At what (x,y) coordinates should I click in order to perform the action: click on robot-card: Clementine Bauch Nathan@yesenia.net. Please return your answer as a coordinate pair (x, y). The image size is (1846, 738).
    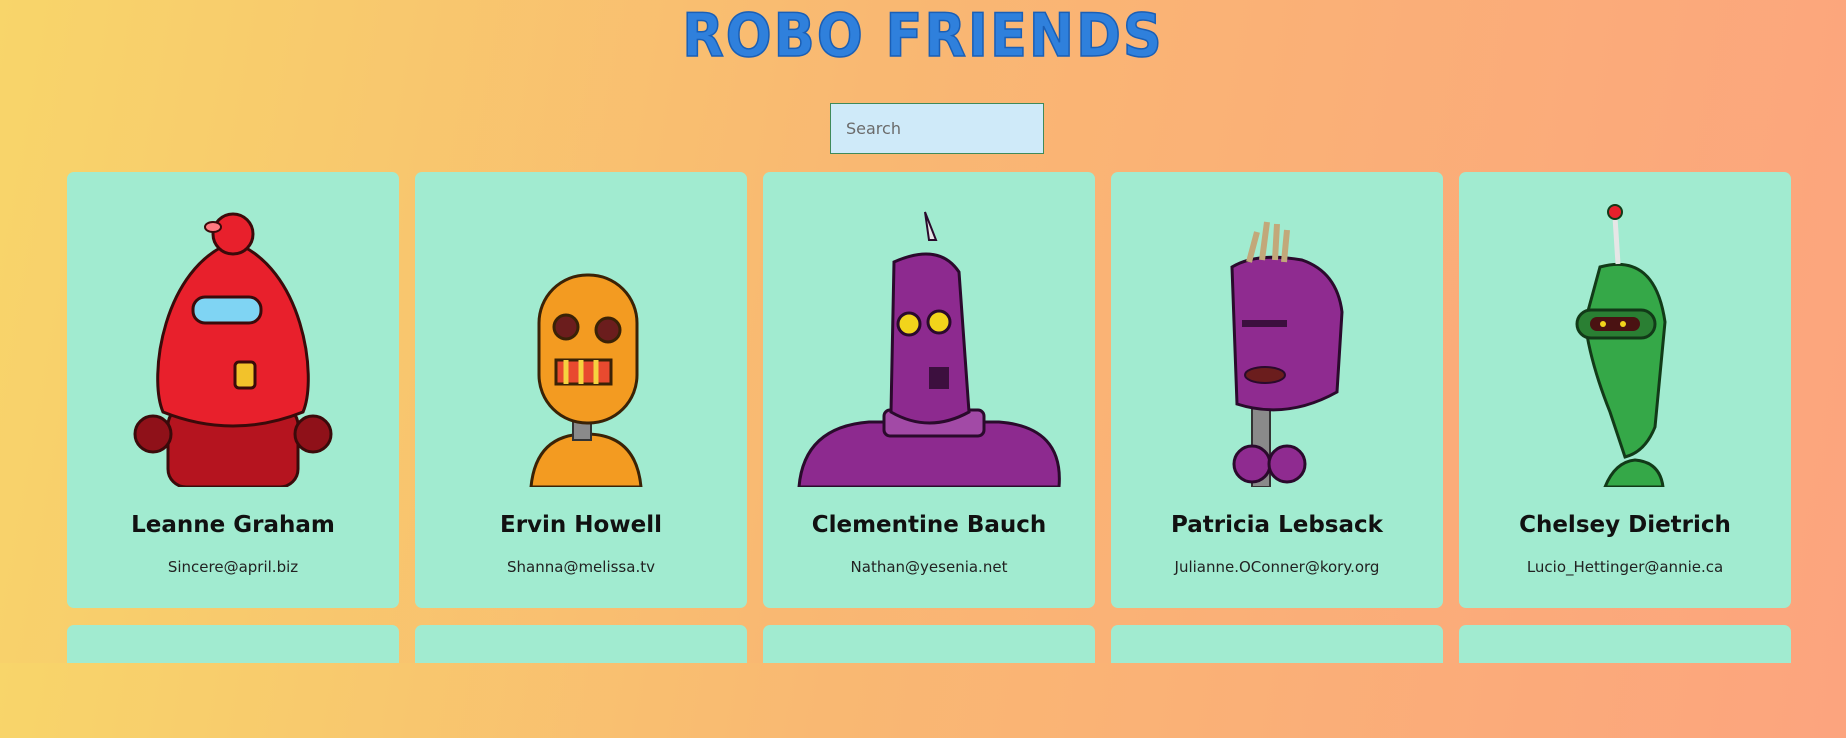
    Looking at the image, I should click on (929, 390).